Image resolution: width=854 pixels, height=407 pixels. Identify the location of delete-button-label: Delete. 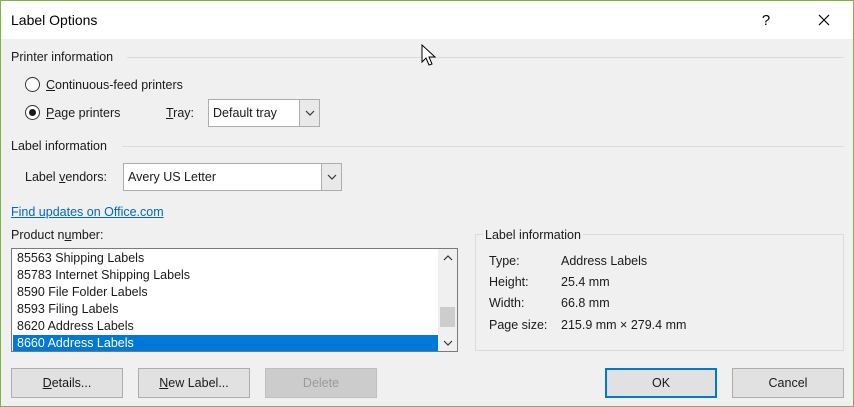
(321, 383).